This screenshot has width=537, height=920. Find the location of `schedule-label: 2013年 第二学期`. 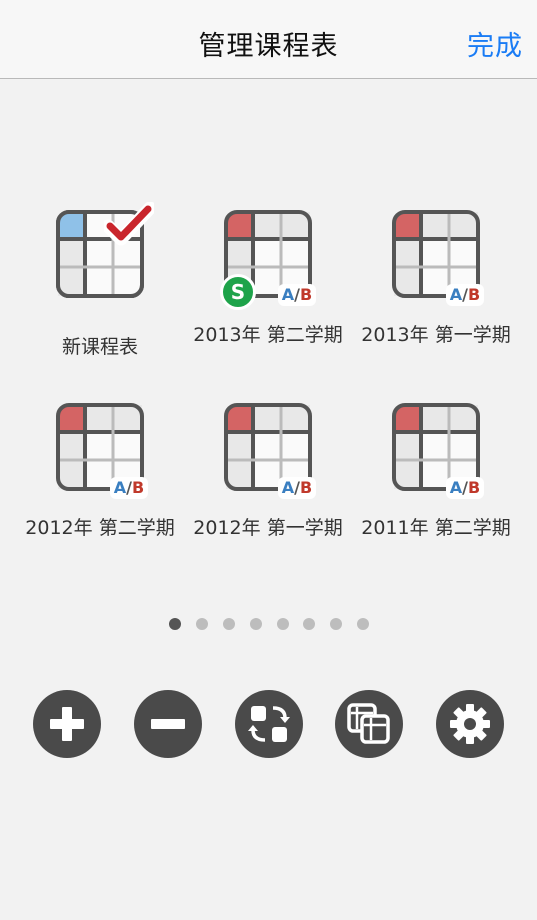

schedule-label: 2013年 第二学期 is located at coordinates (268, 335).